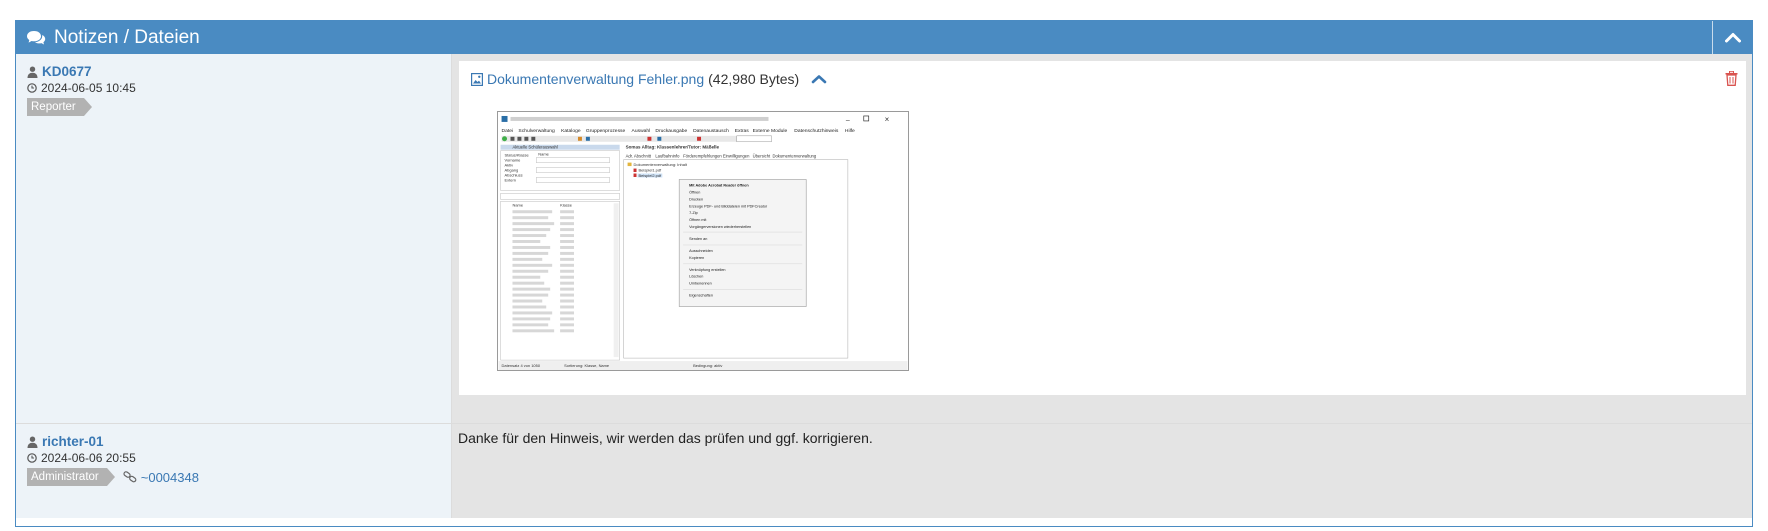 This screenshot has width=1768, height=531. Describe the element at coordinates (707, 365) in the screenshot. I see `svg-text: Bedingung: aktiv` at that location.